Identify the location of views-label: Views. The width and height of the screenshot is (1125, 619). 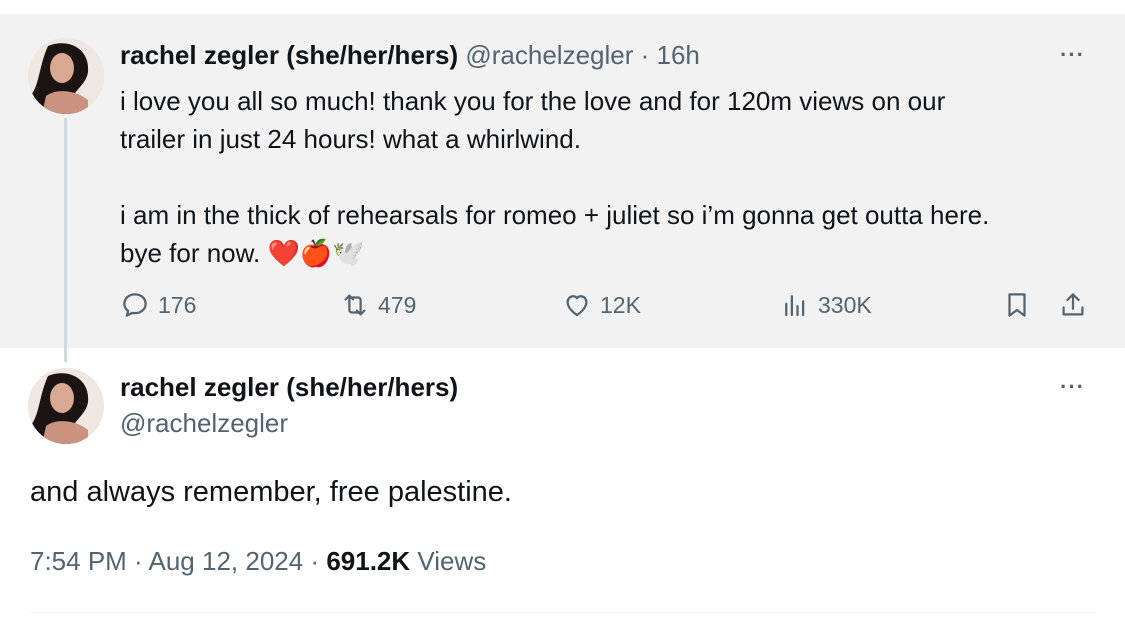
(448, 561).